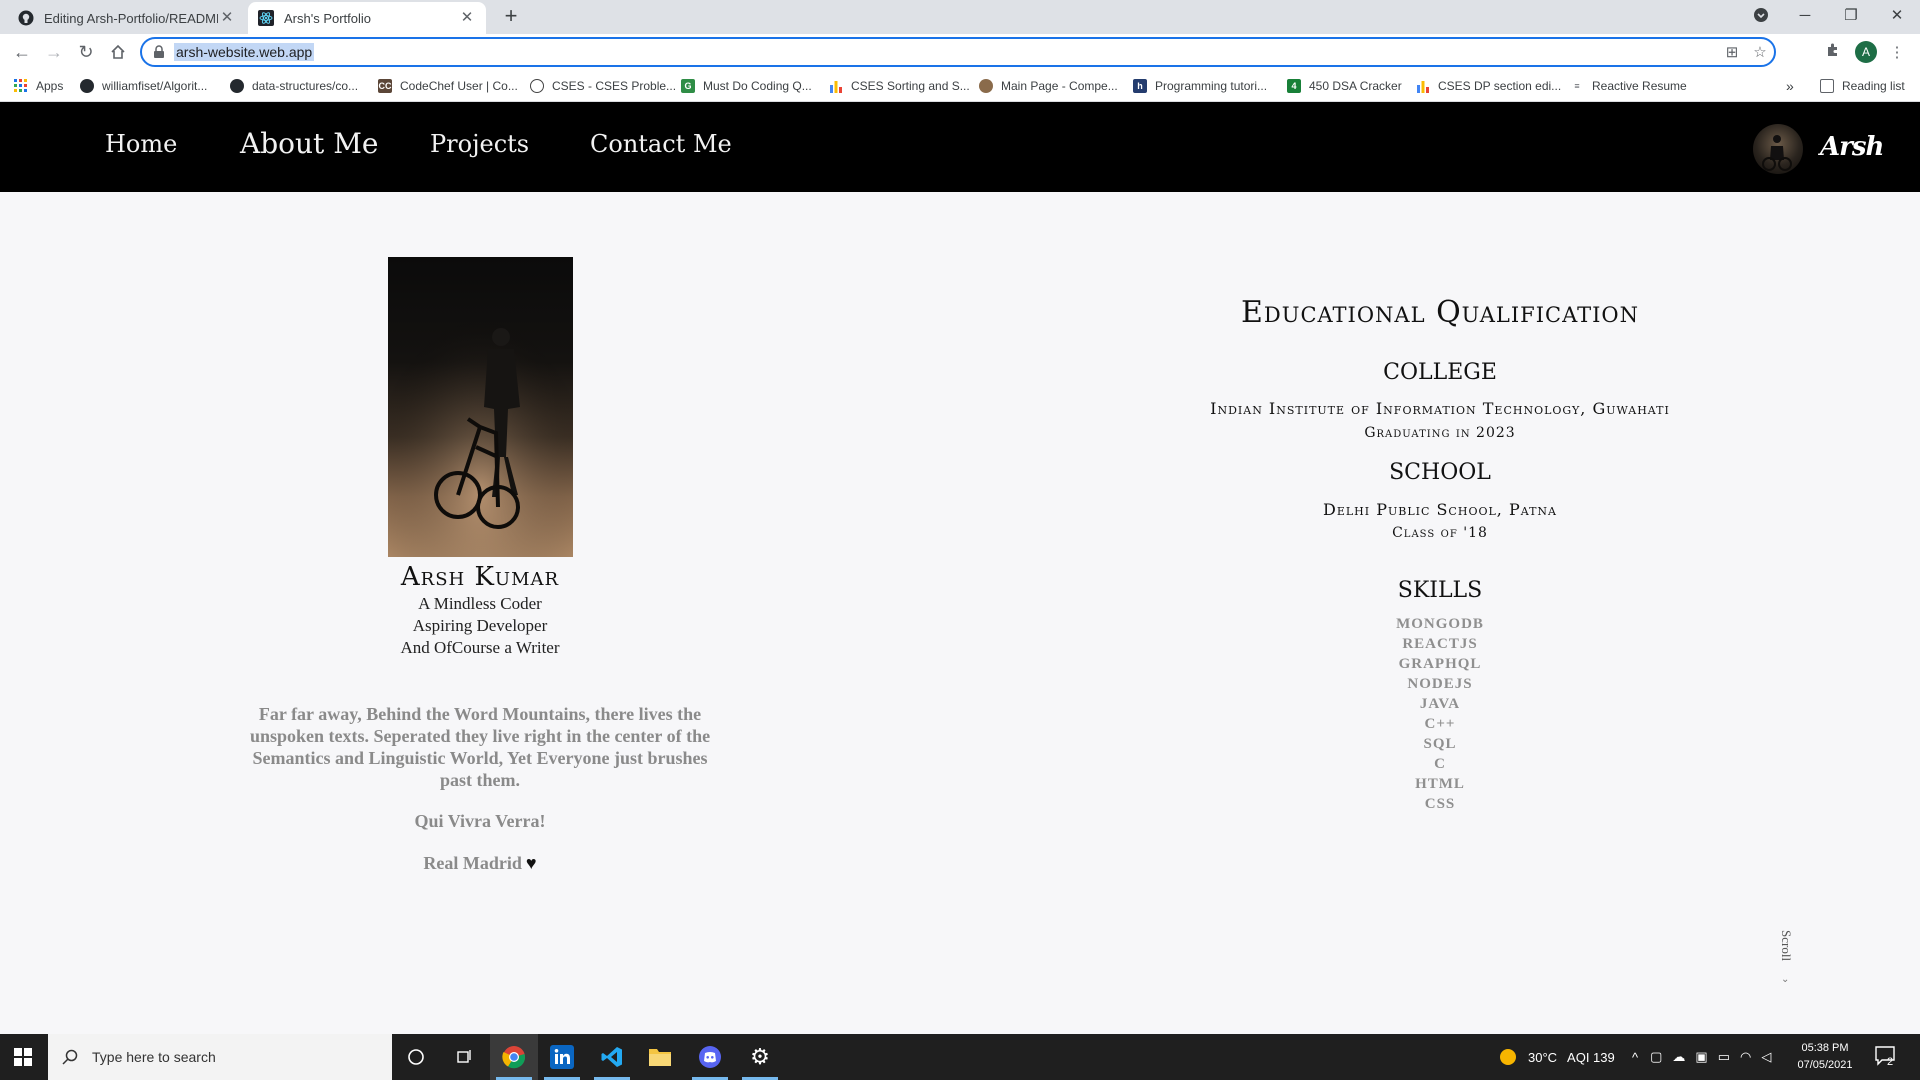 The image size is (1920, 1080). Describe the element at coordinates (1440, 433) in the screenshot. I see `college-detail: Graduating in 2023` at that location.